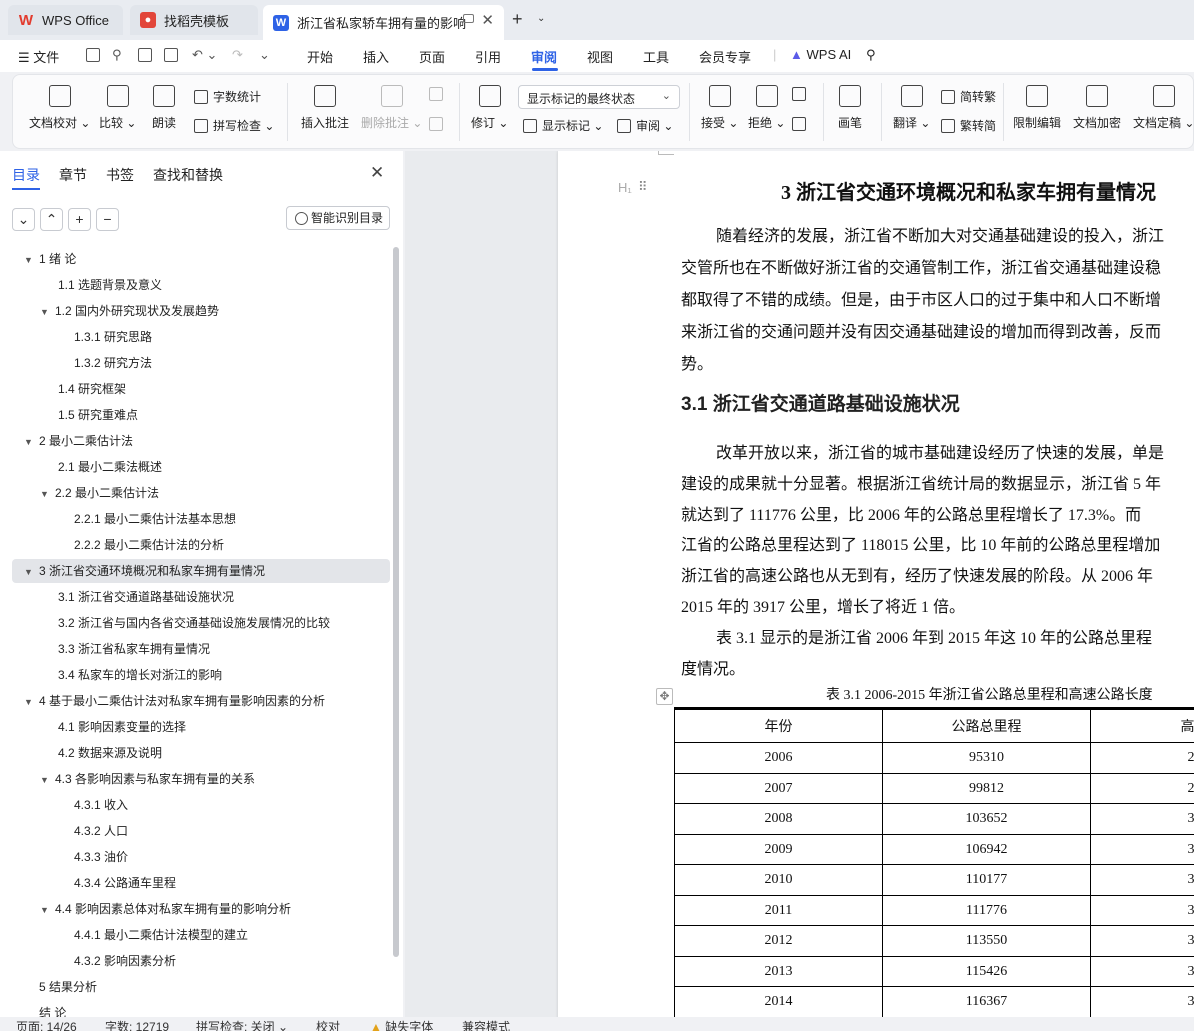 Image resolution: width=1194 pixels, height=1031 pixels. I want to click on next-comment-icon, so click(438, 124).